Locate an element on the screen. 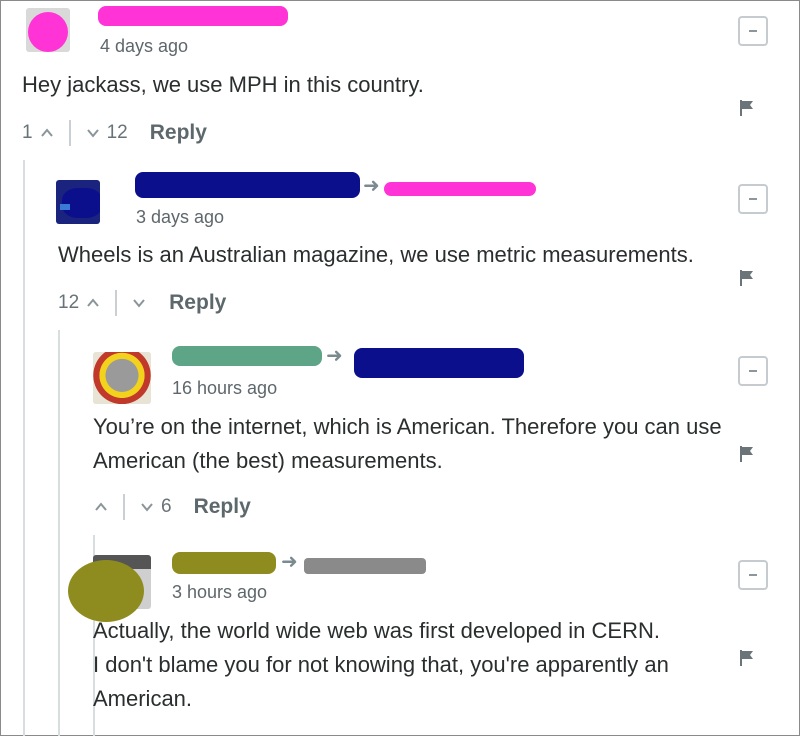  upvote-count: 1 is located at coordinates (27, 132).